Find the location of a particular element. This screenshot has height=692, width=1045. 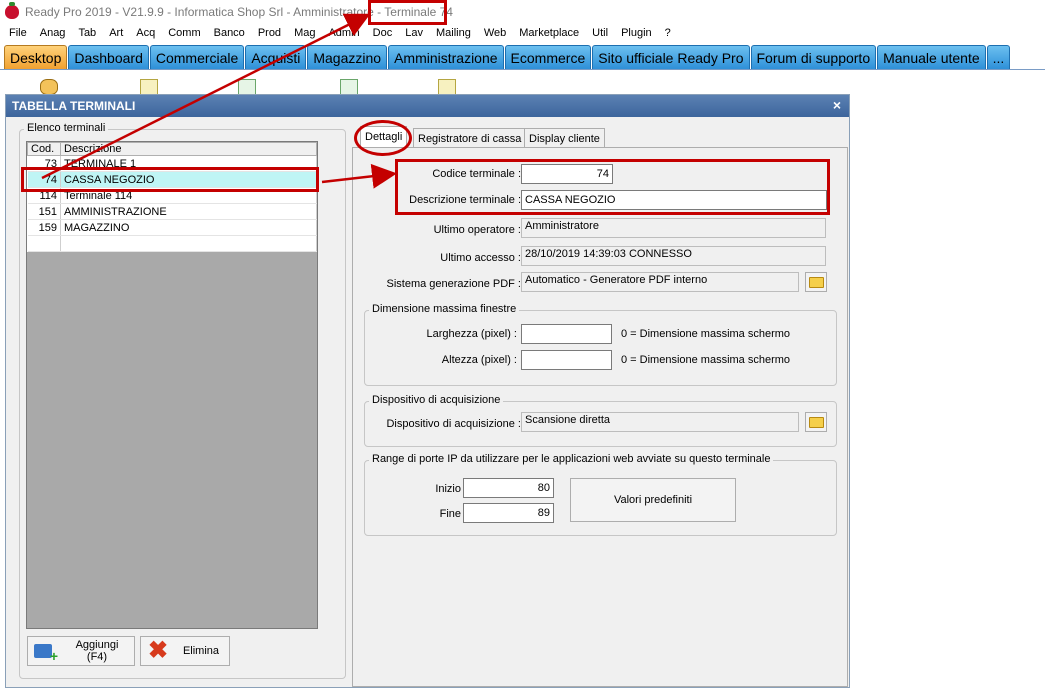

delete-terminal-button: ✖ Elimina is located at coordinates (185, 651).